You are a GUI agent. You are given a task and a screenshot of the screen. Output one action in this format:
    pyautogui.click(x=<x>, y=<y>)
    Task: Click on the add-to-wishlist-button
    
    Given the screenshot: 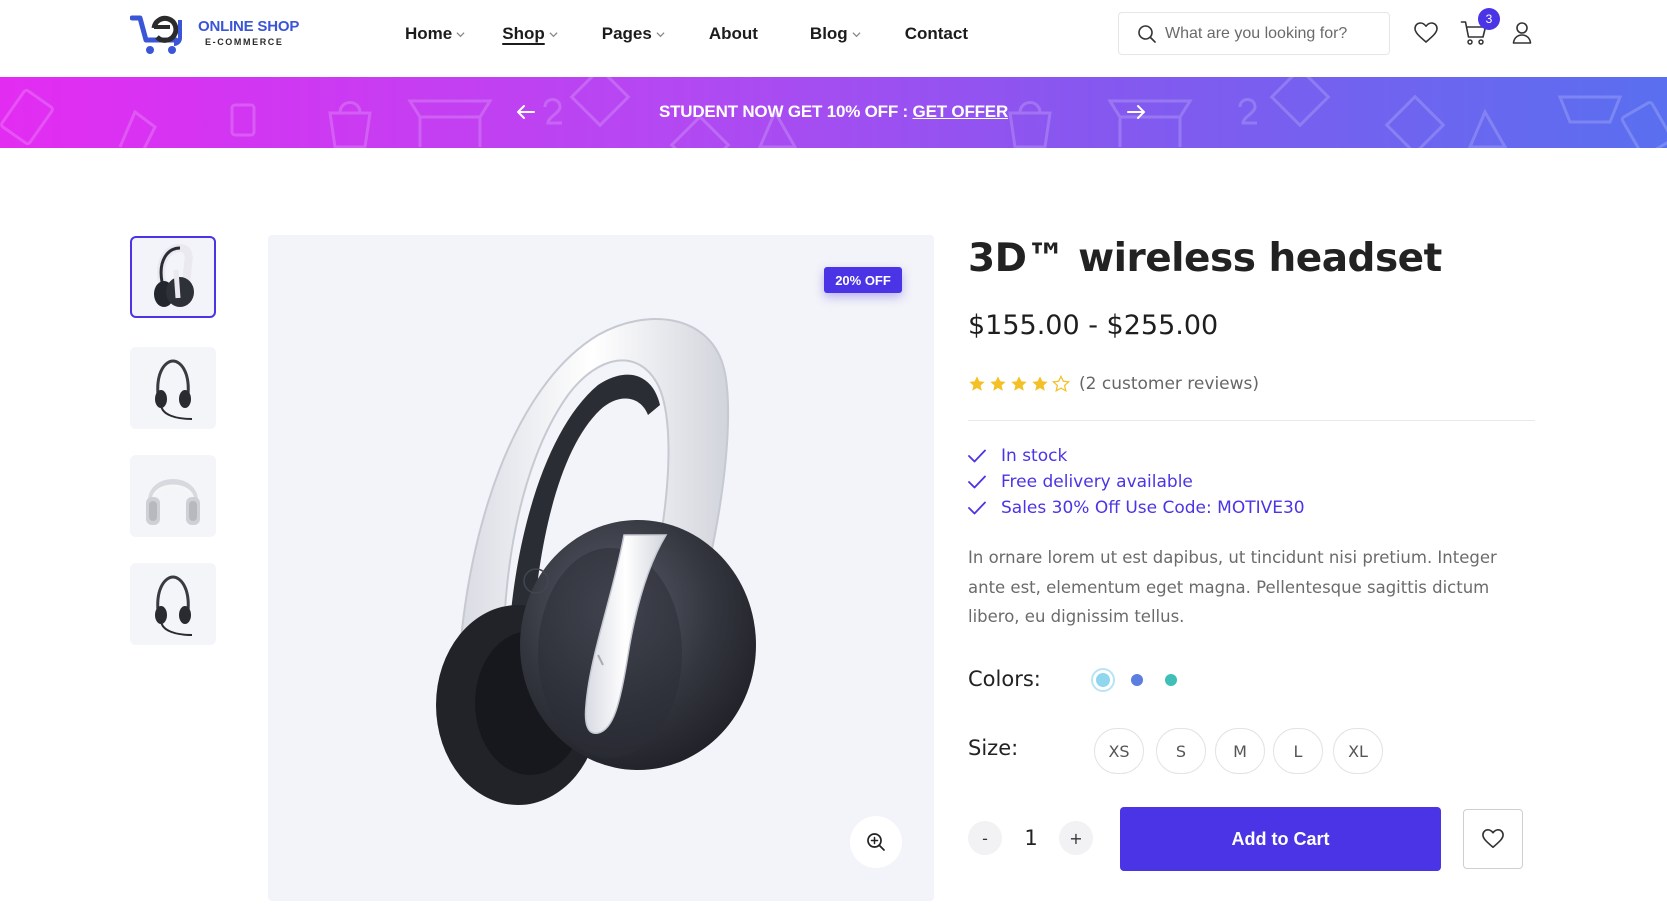 What is the action you would take?
    pyautogui.click(x=1493, y=839)
    